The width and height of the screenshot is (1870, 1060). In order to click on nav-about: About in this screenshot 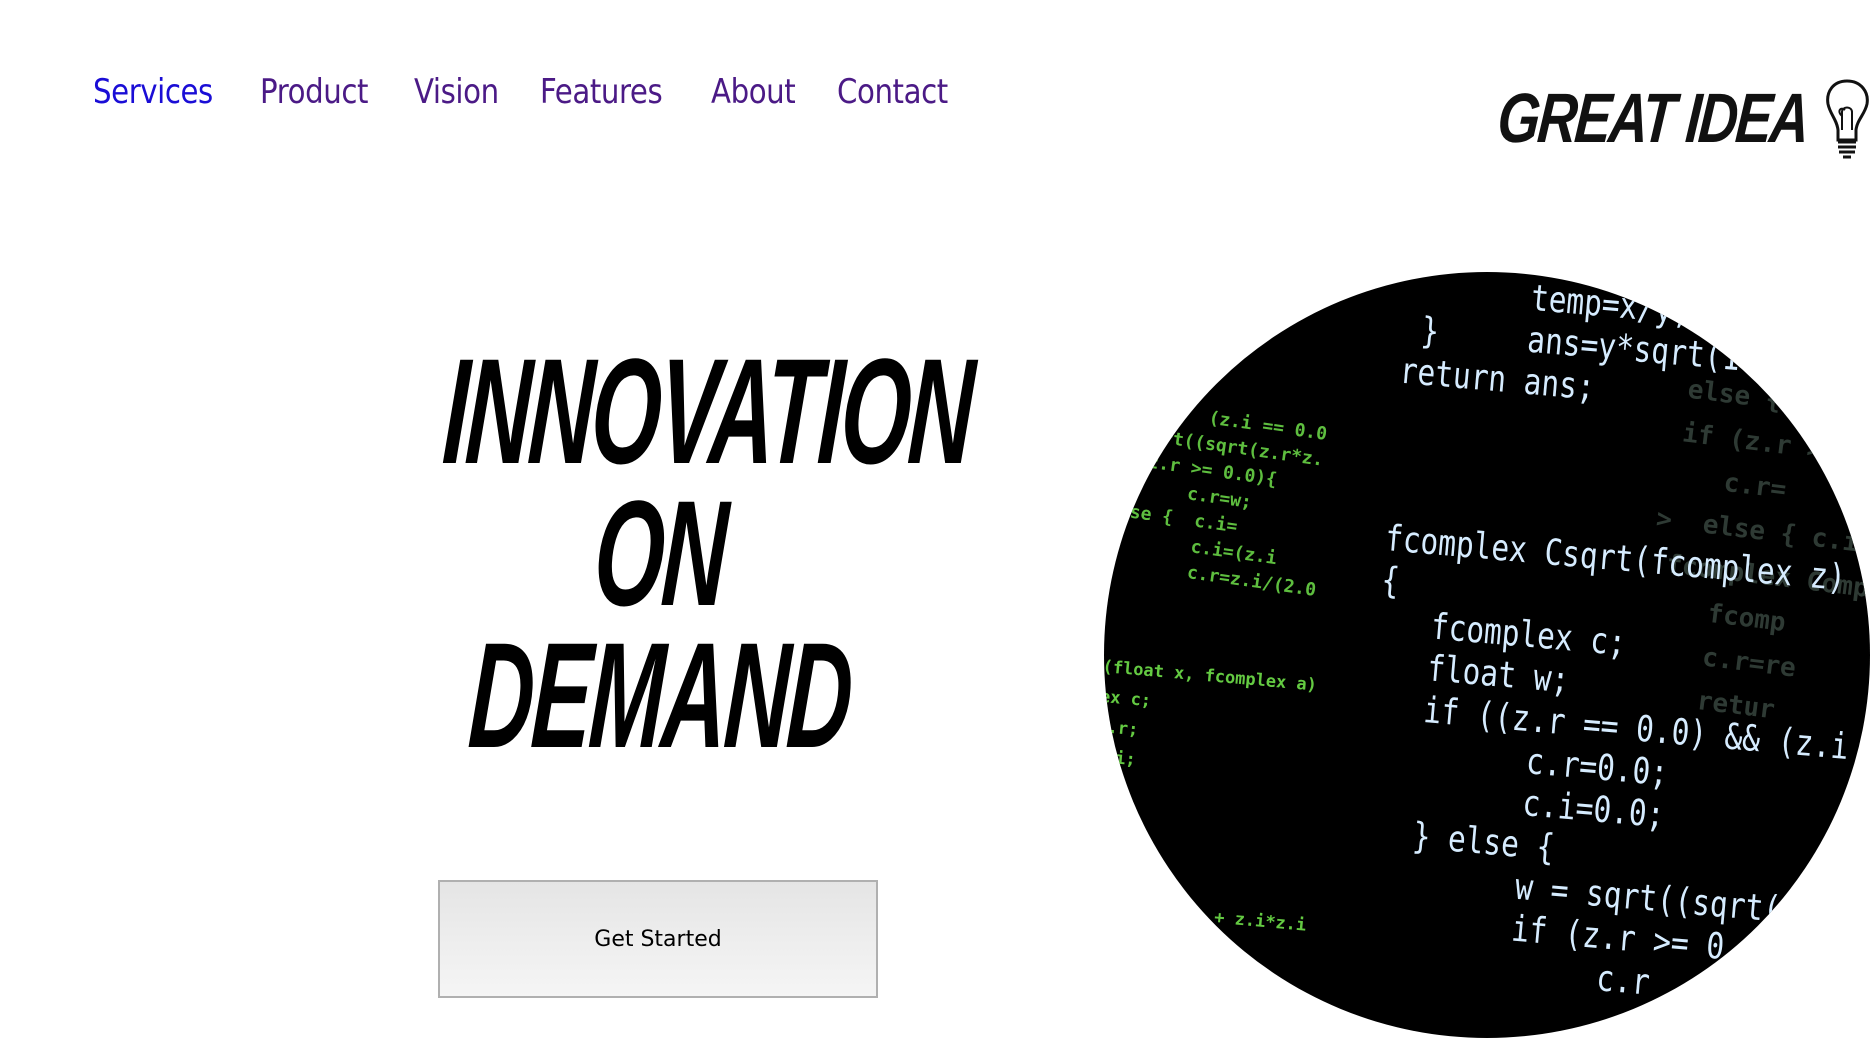, I will do `click(753, 92)`.